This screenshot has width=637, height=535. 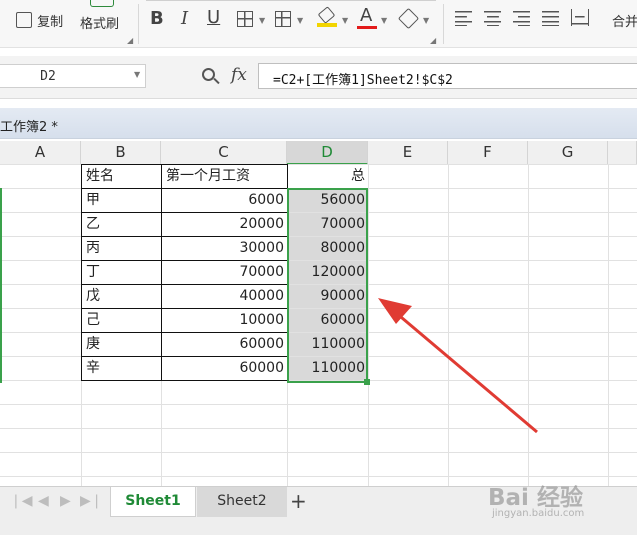 I want to click on annotation-arrow, so click(x=458, y=366).